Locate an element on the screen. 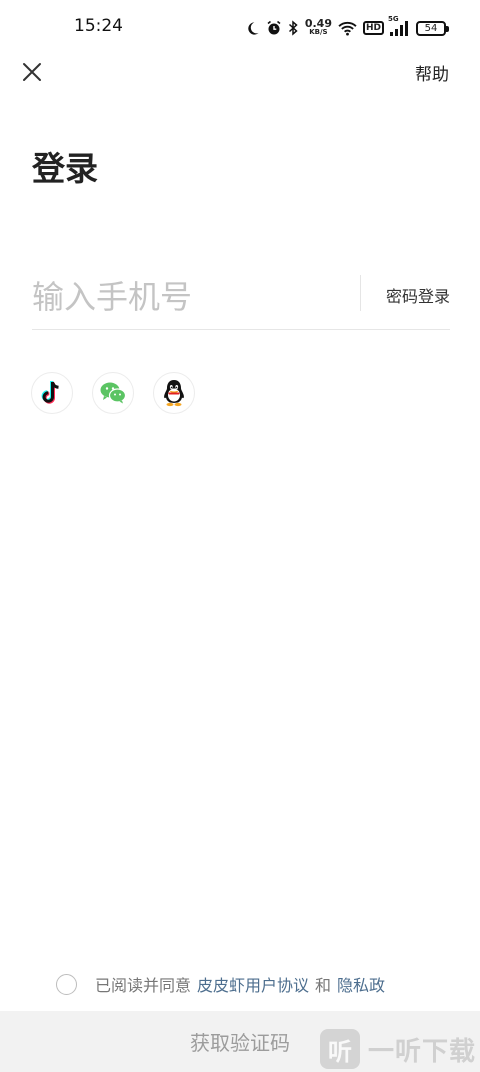  watermark: 听 一听下载 is located at coordinates (398, 1049).